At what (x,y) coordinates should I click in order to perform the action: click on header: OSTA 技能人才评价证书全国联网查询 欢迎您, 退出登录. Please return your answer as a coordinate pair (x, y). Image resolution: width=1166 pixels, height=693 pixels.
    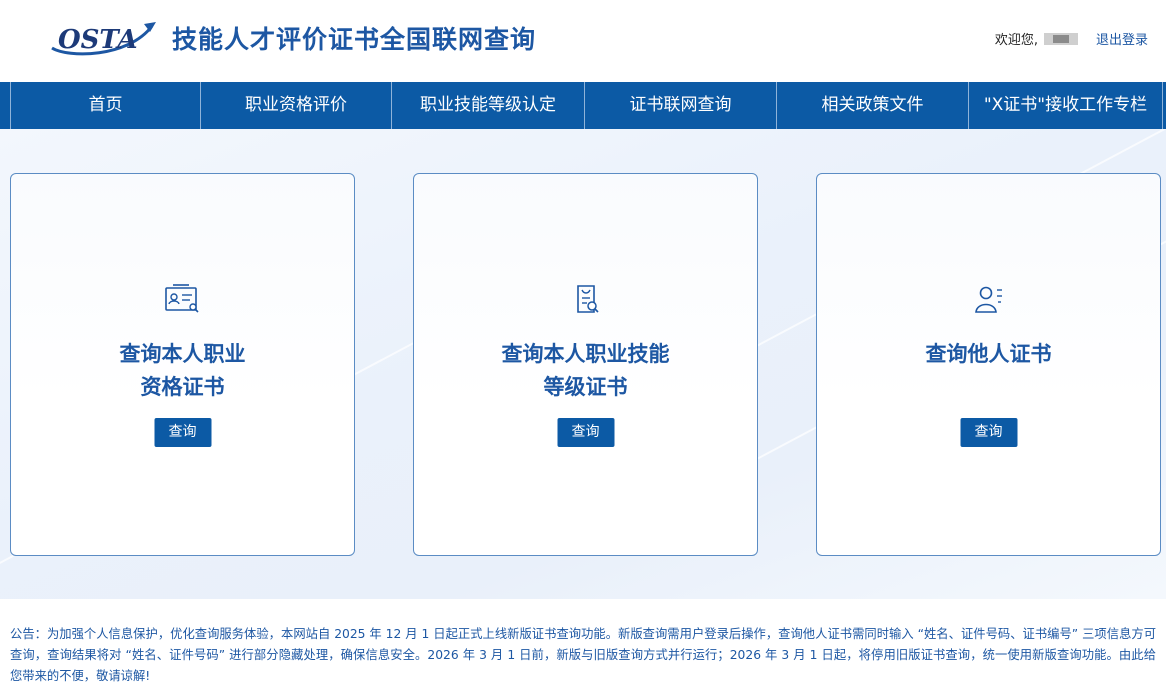
    Looking at the image, I should click on (583, 41).